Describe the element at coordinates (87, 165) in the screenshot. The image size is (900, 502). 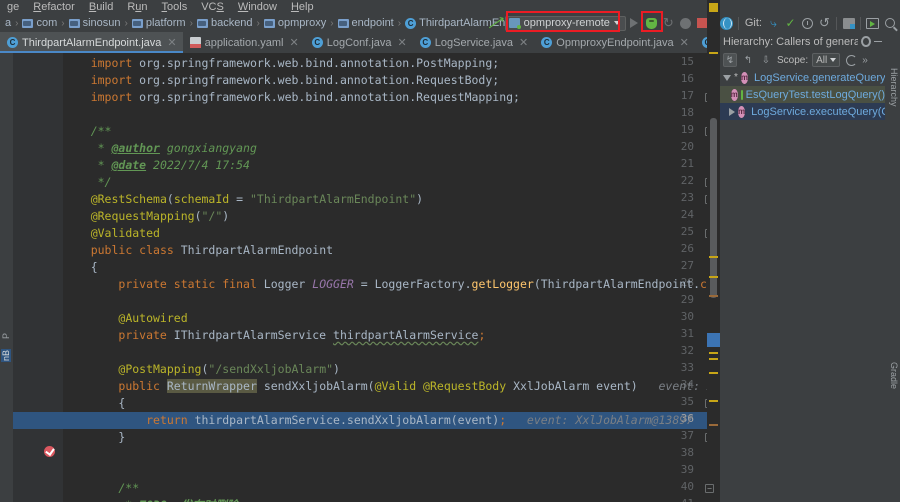
I see `code-token: *` at that location.